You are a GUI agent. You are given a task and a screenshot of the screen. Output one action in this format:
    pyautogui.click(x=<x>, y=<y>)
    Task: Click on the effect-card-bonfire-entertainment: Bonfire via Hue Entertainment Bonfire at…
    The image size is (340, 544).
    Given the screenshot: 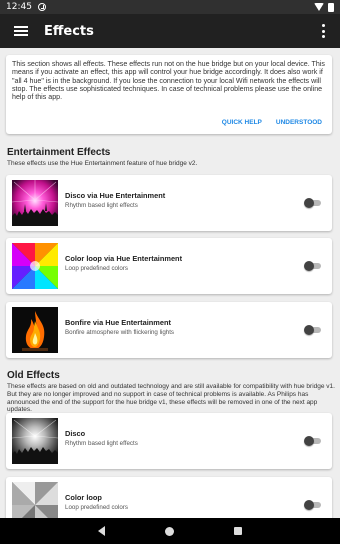 What is the action you would take?
    pyautogui.click(x=169, y=330)
    